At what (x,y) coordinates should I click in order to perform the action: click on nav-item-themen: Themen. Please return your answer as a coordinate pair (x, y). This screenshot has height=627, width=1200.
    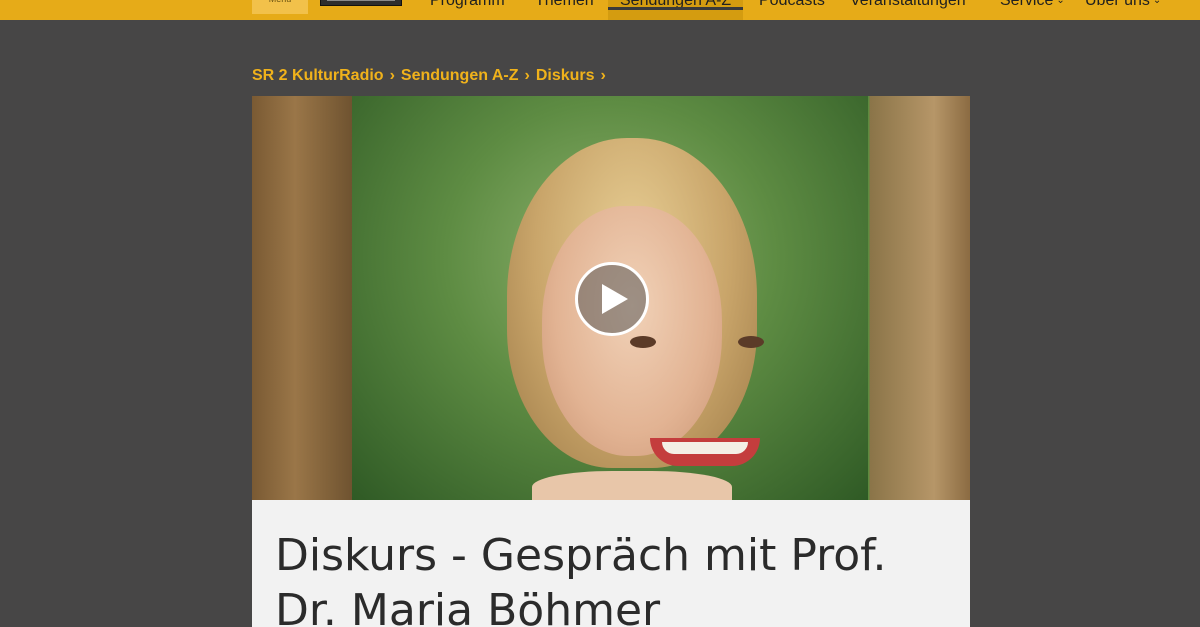
    Looking at the image, I should click on (564, 10).